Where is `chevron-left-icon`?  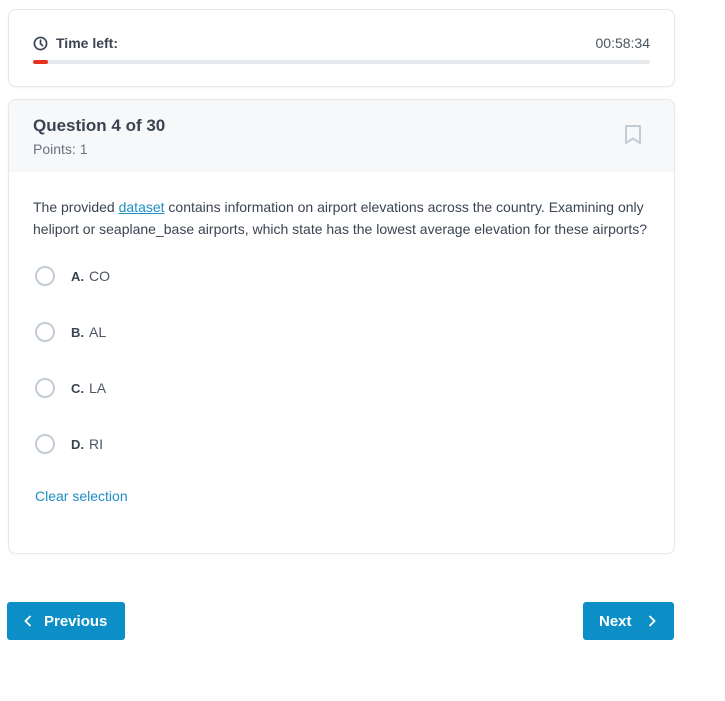 chevron-left-icon is located at coordinates (28, 621).